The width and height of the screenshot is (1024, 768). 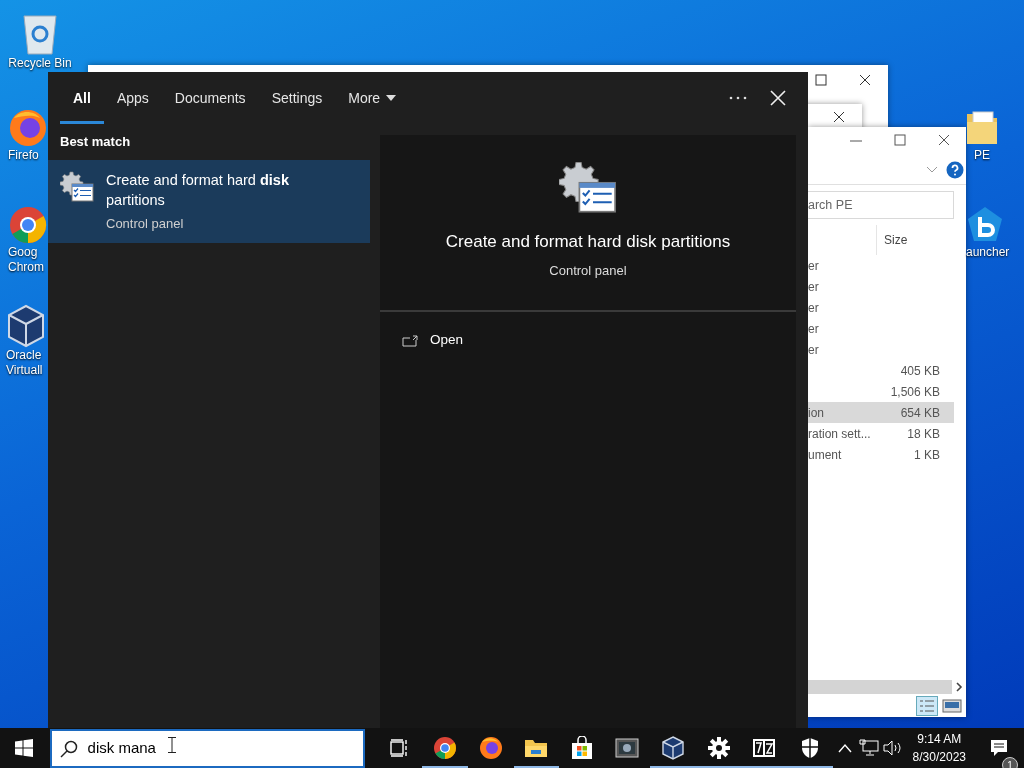 I want to click on result-subtitle: Control panel, so click(x=145, y=223).